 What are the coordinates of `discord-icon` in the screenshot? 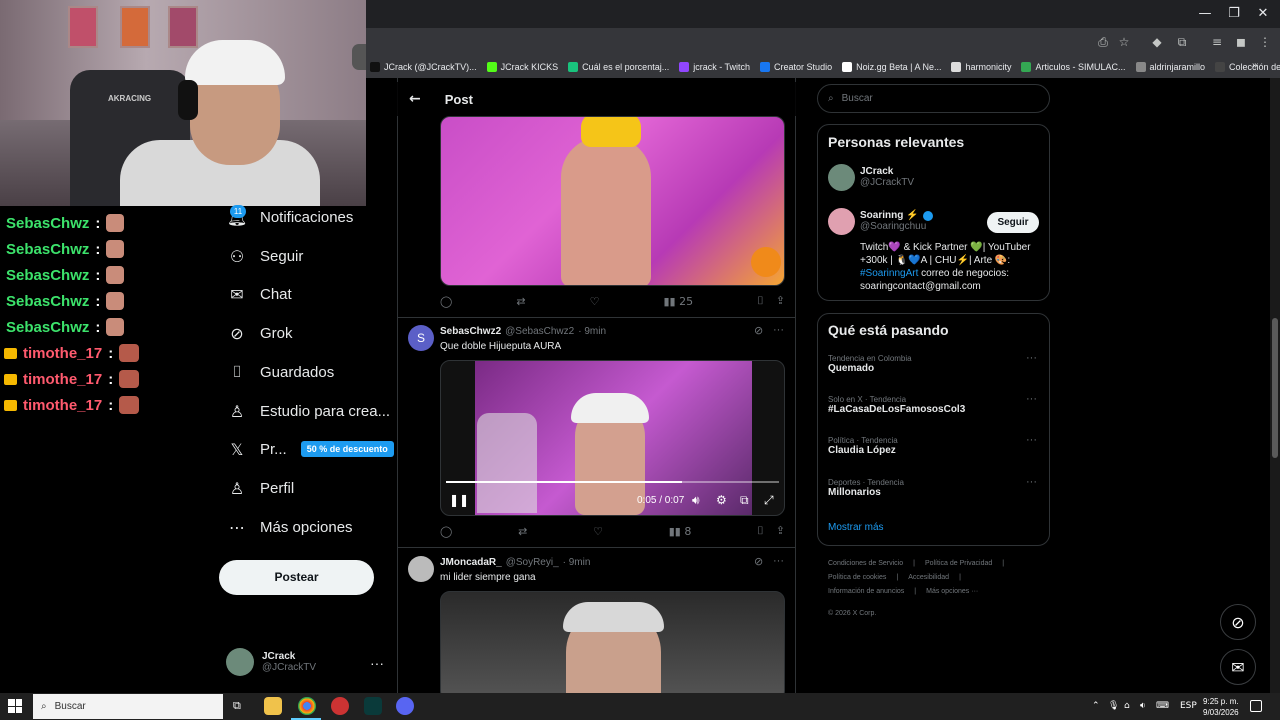 It's located at (405, 706).